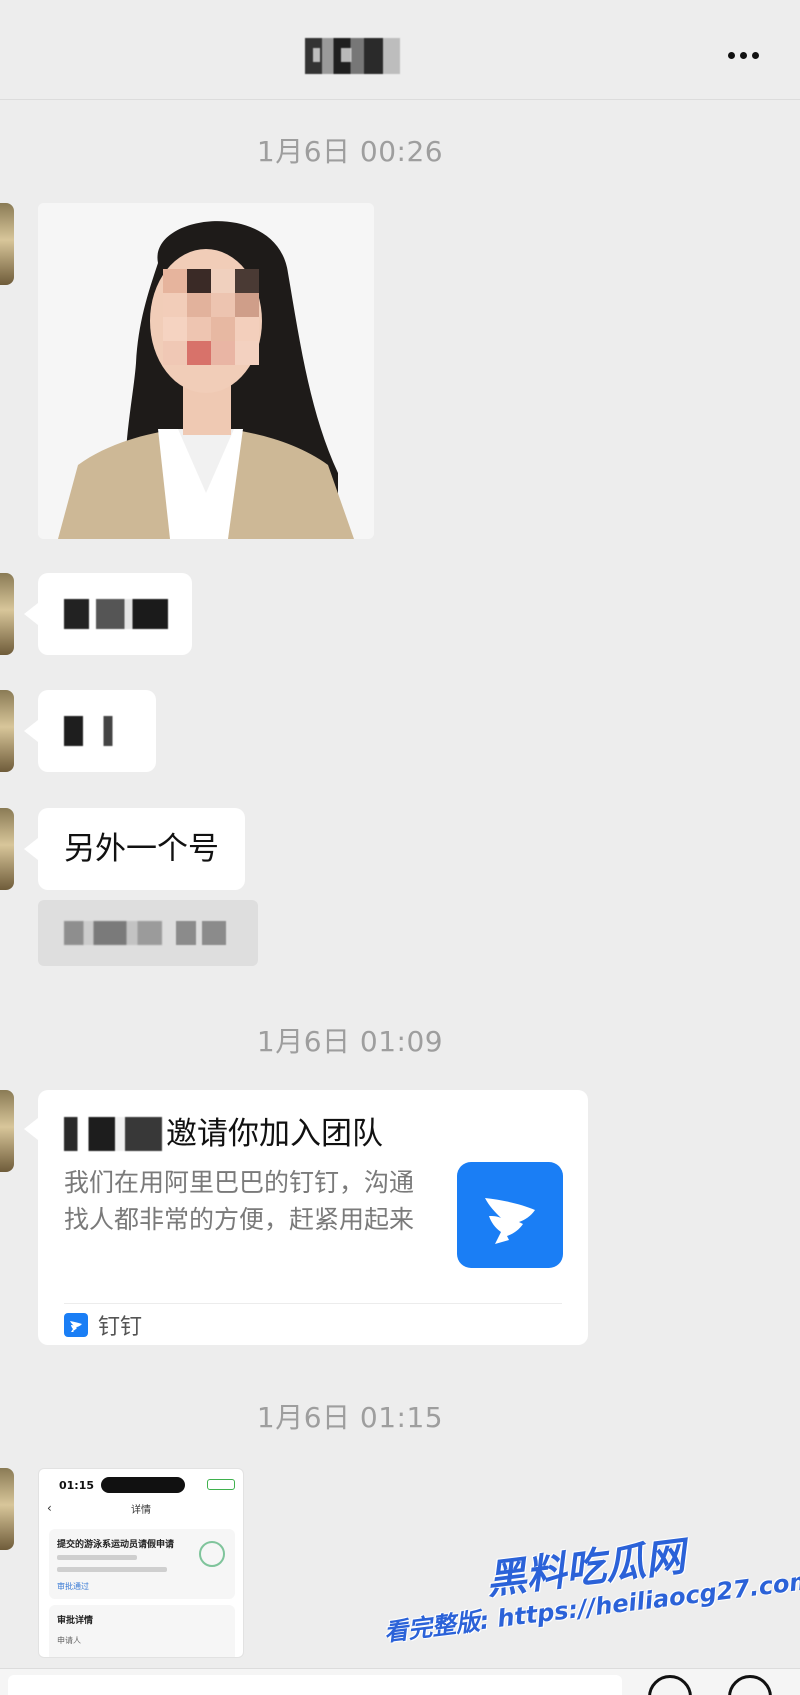 This screenshot has height=1695, width=800. Describe the element at coordinates (49, 1508) in the screenshot. I see `back-icon: ‹` at that location.